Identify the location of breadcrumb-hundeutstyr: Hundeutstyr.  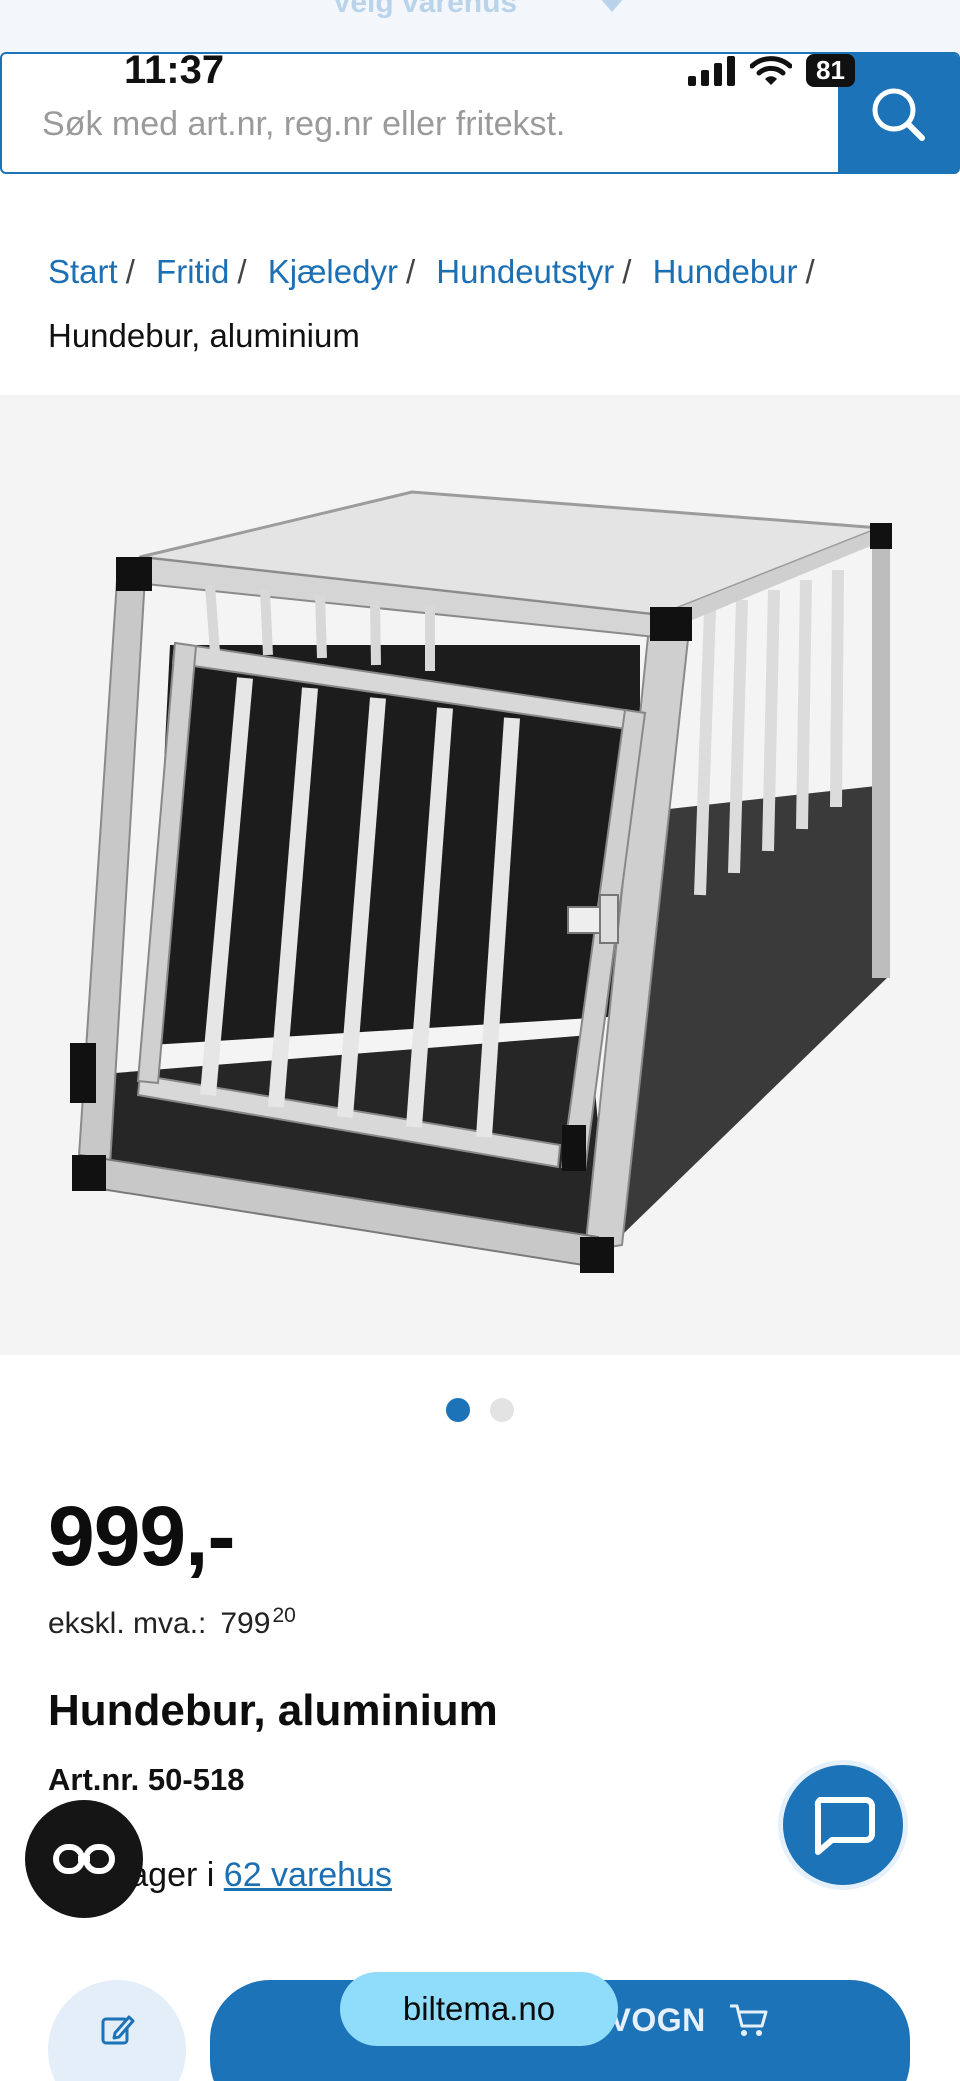
(525, 271).